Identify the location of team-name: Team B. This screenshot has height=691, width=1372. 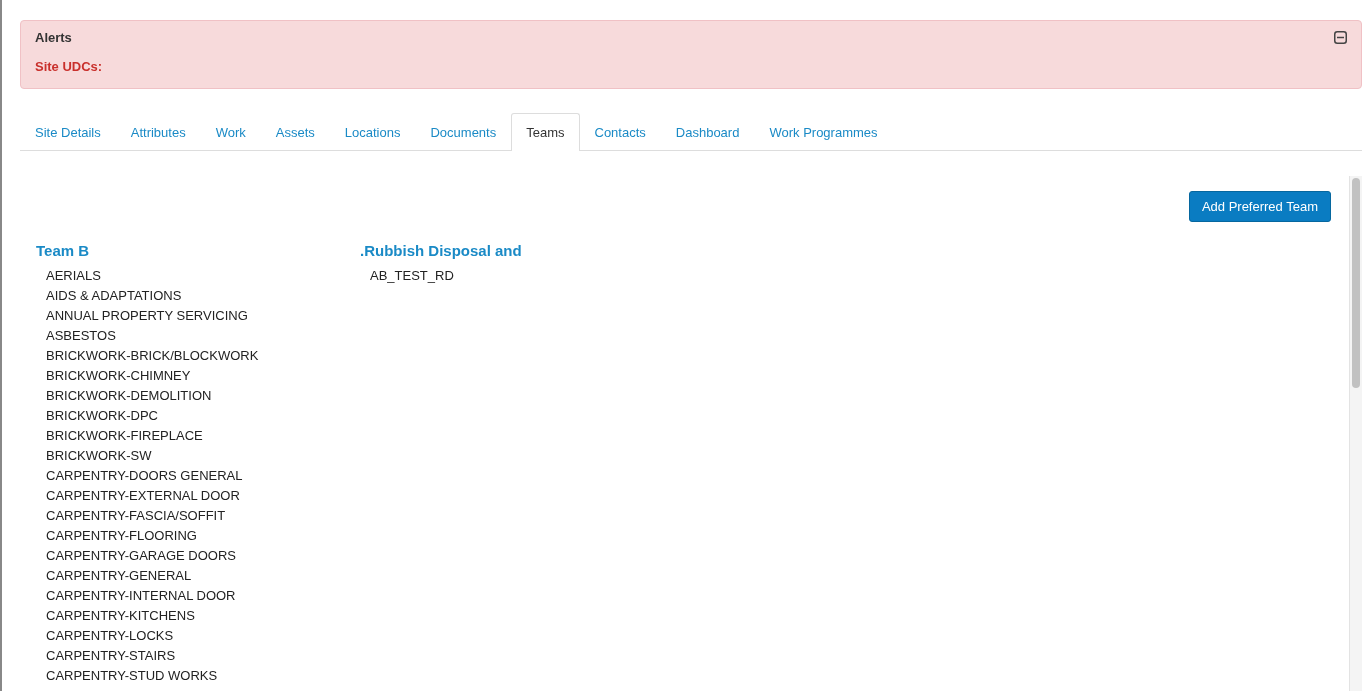
(63, 250).